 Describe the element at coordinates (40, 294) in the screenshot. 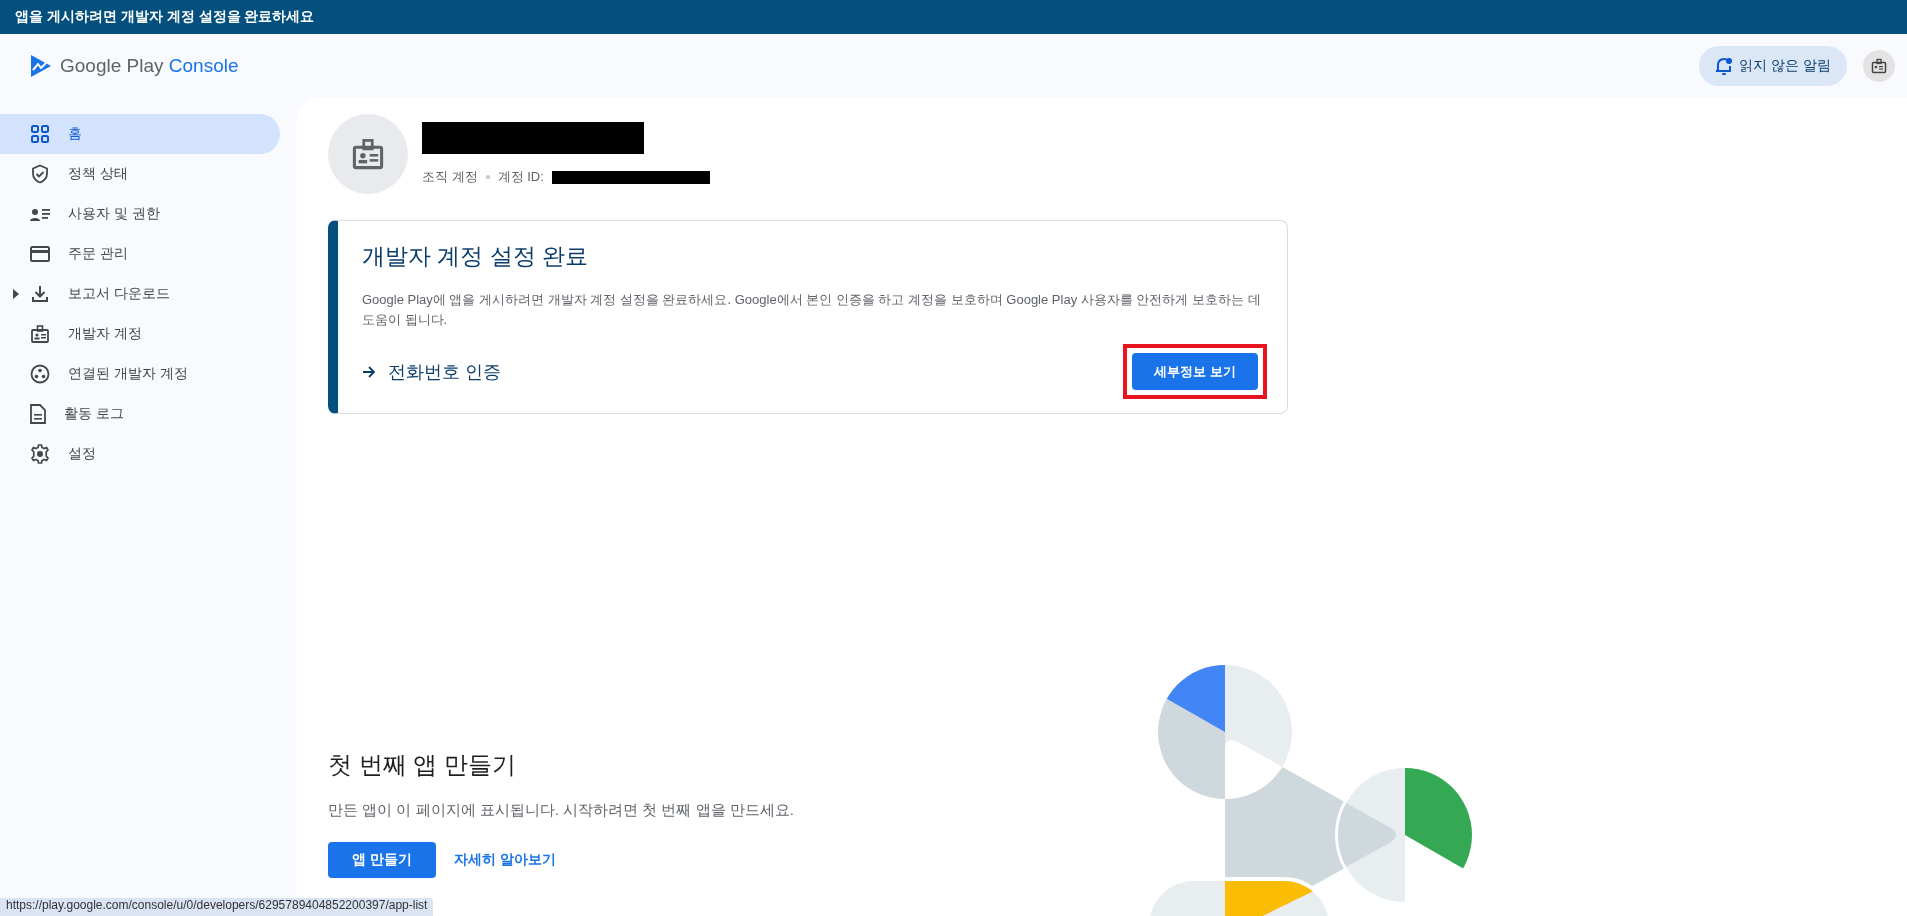

I see `download-icon` at that location.